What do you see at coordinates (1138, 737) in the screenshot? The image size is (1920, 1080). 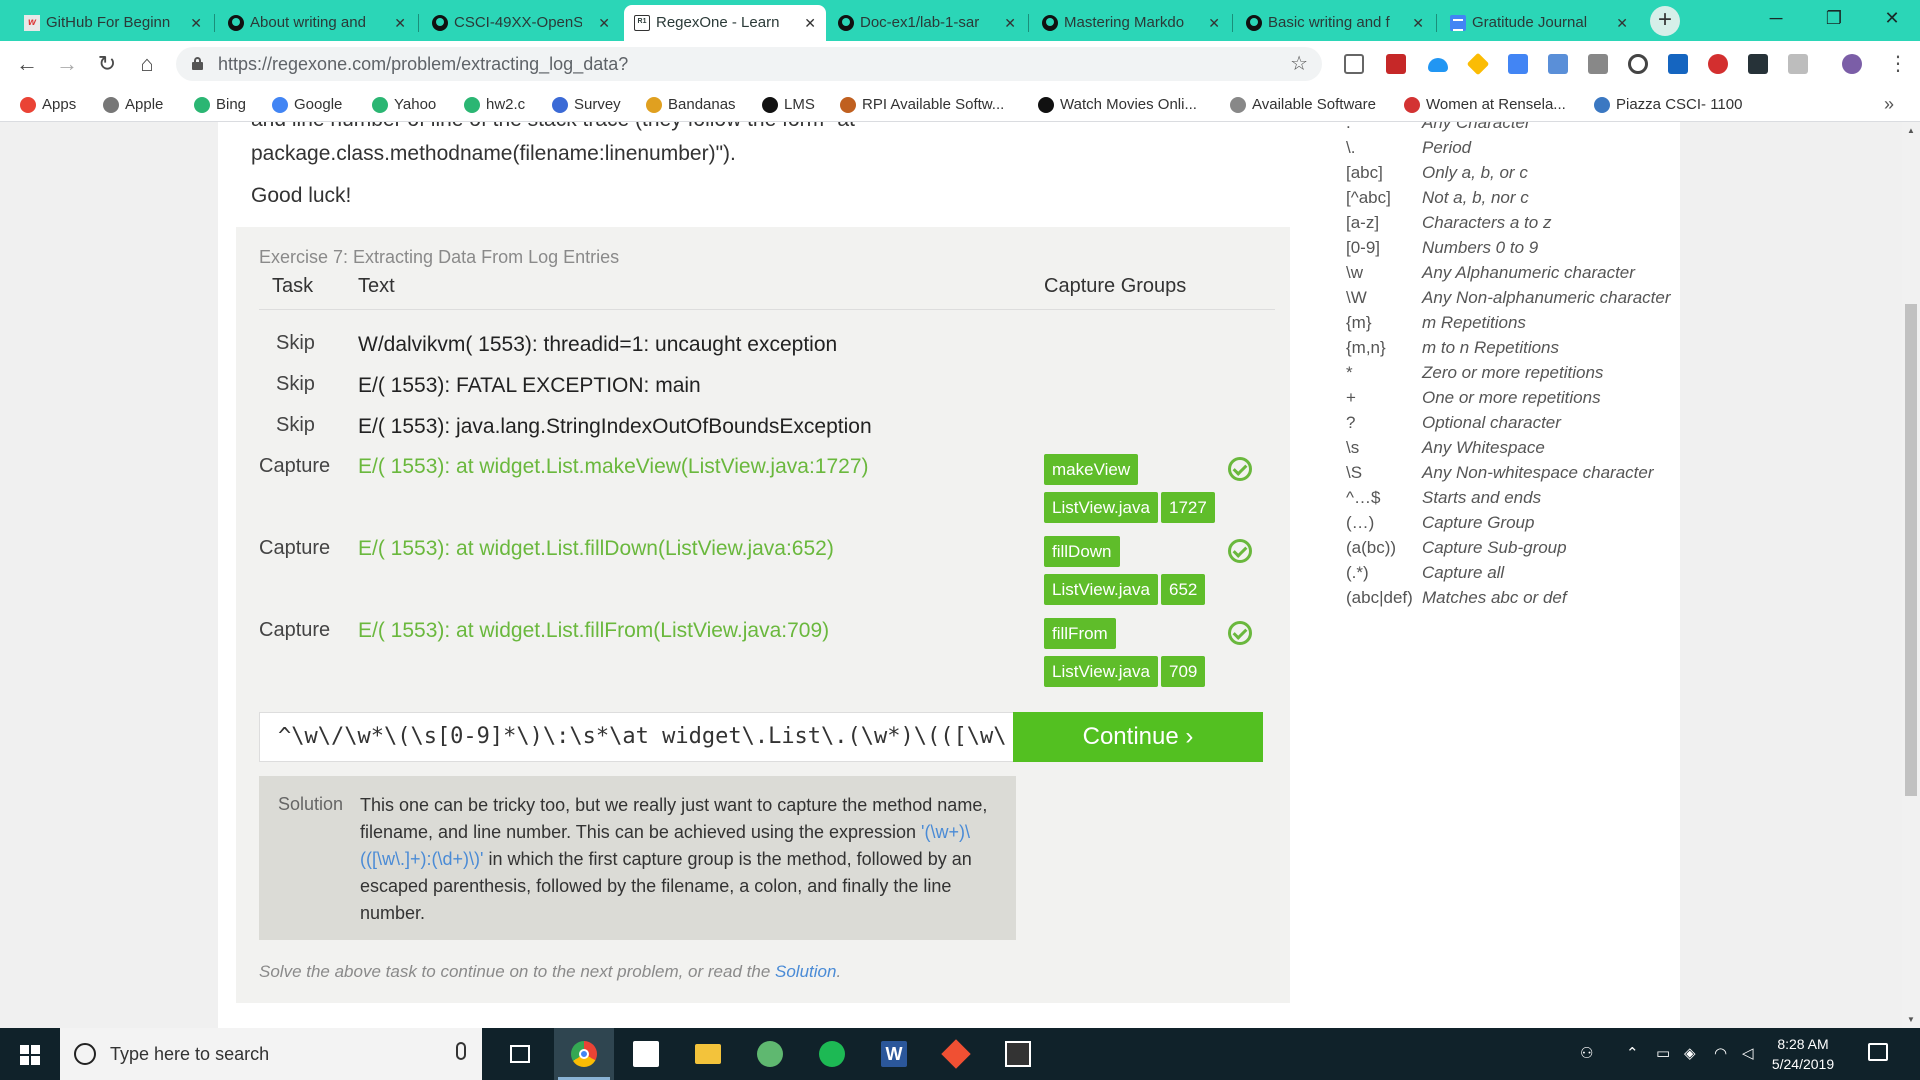 I see `continue-button: Continue ›` at bounding box center [1138, 737].